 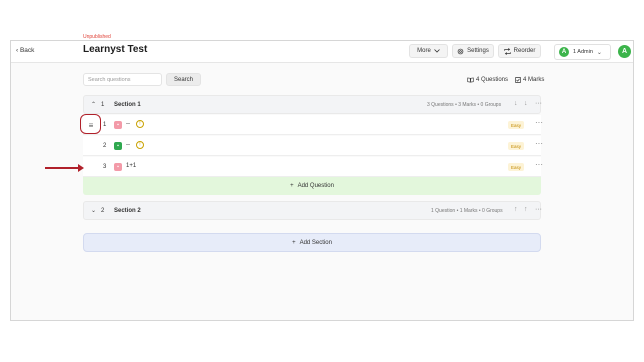 I want to click on add-question-button: + Add Question, so click(x=312, y=186).